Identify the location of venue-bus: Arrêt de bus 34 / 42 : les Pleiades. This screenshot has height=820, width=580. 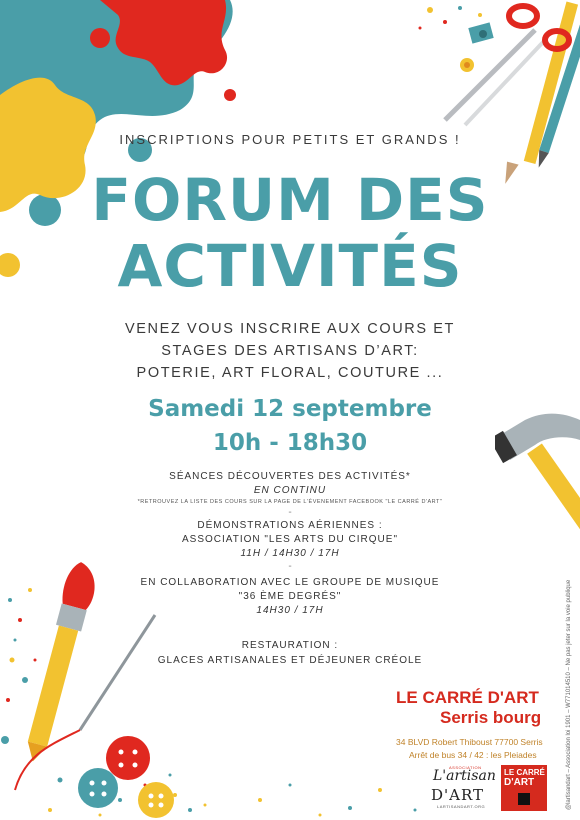
(473, 755).